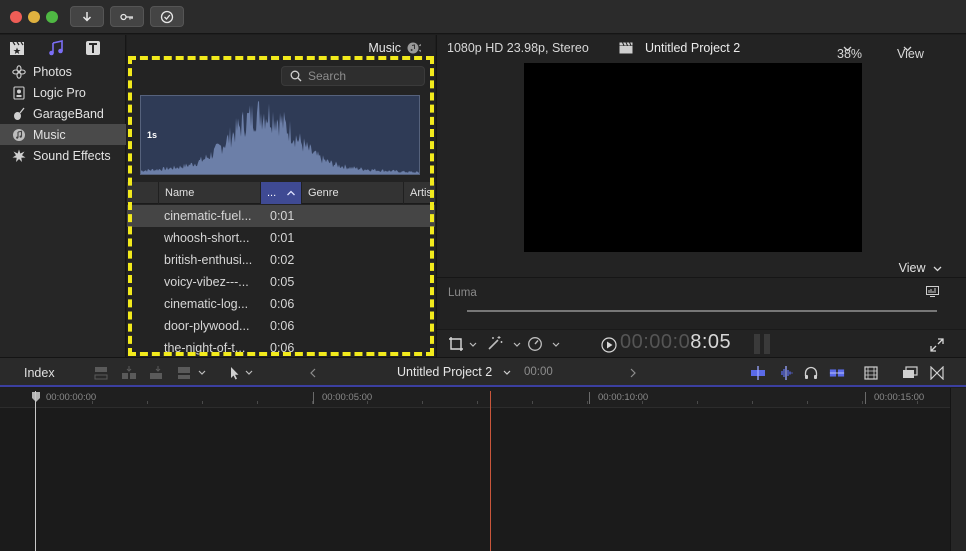 The height and width of the screenshot is (551, 966). Describe the element at coordinates (36, 397) in the screenshot. I see `playhead-handle-icon` at that location.